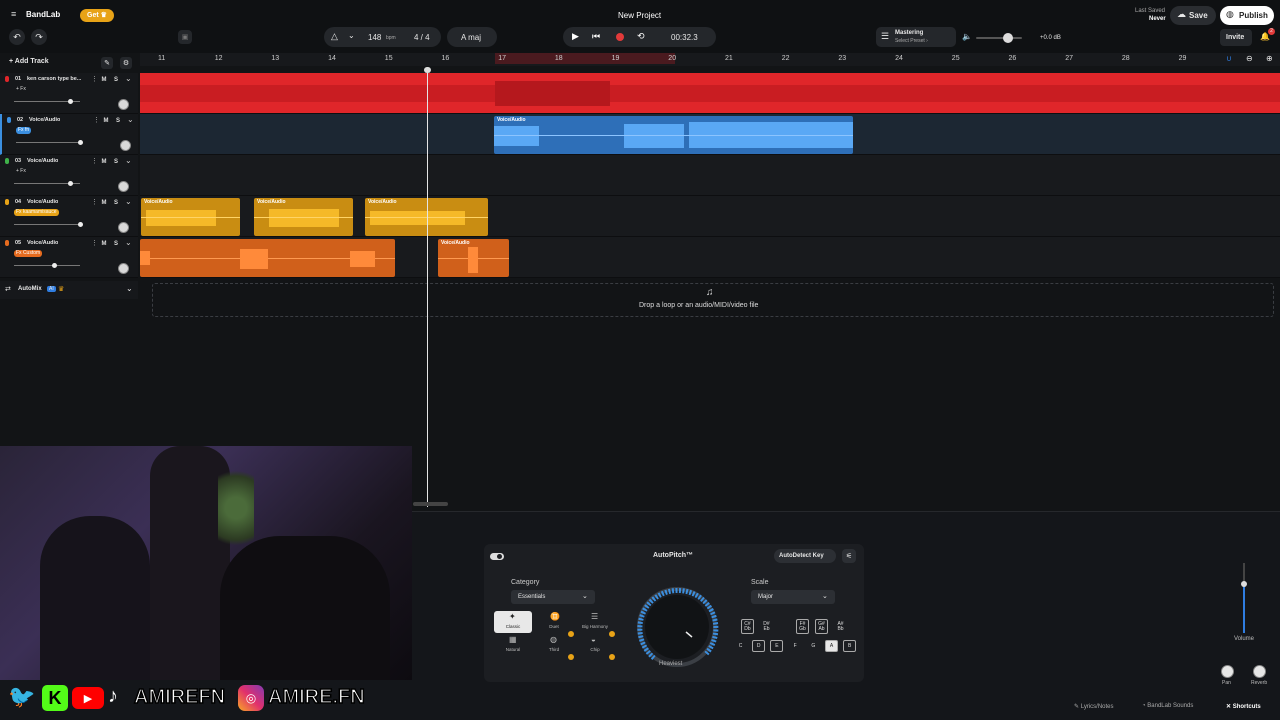 This screenshot has width=1280, height=720. Describe the element at coordinates (43, 14) in the screenshot. I see `bandlab-logo: BandLab` at that location.